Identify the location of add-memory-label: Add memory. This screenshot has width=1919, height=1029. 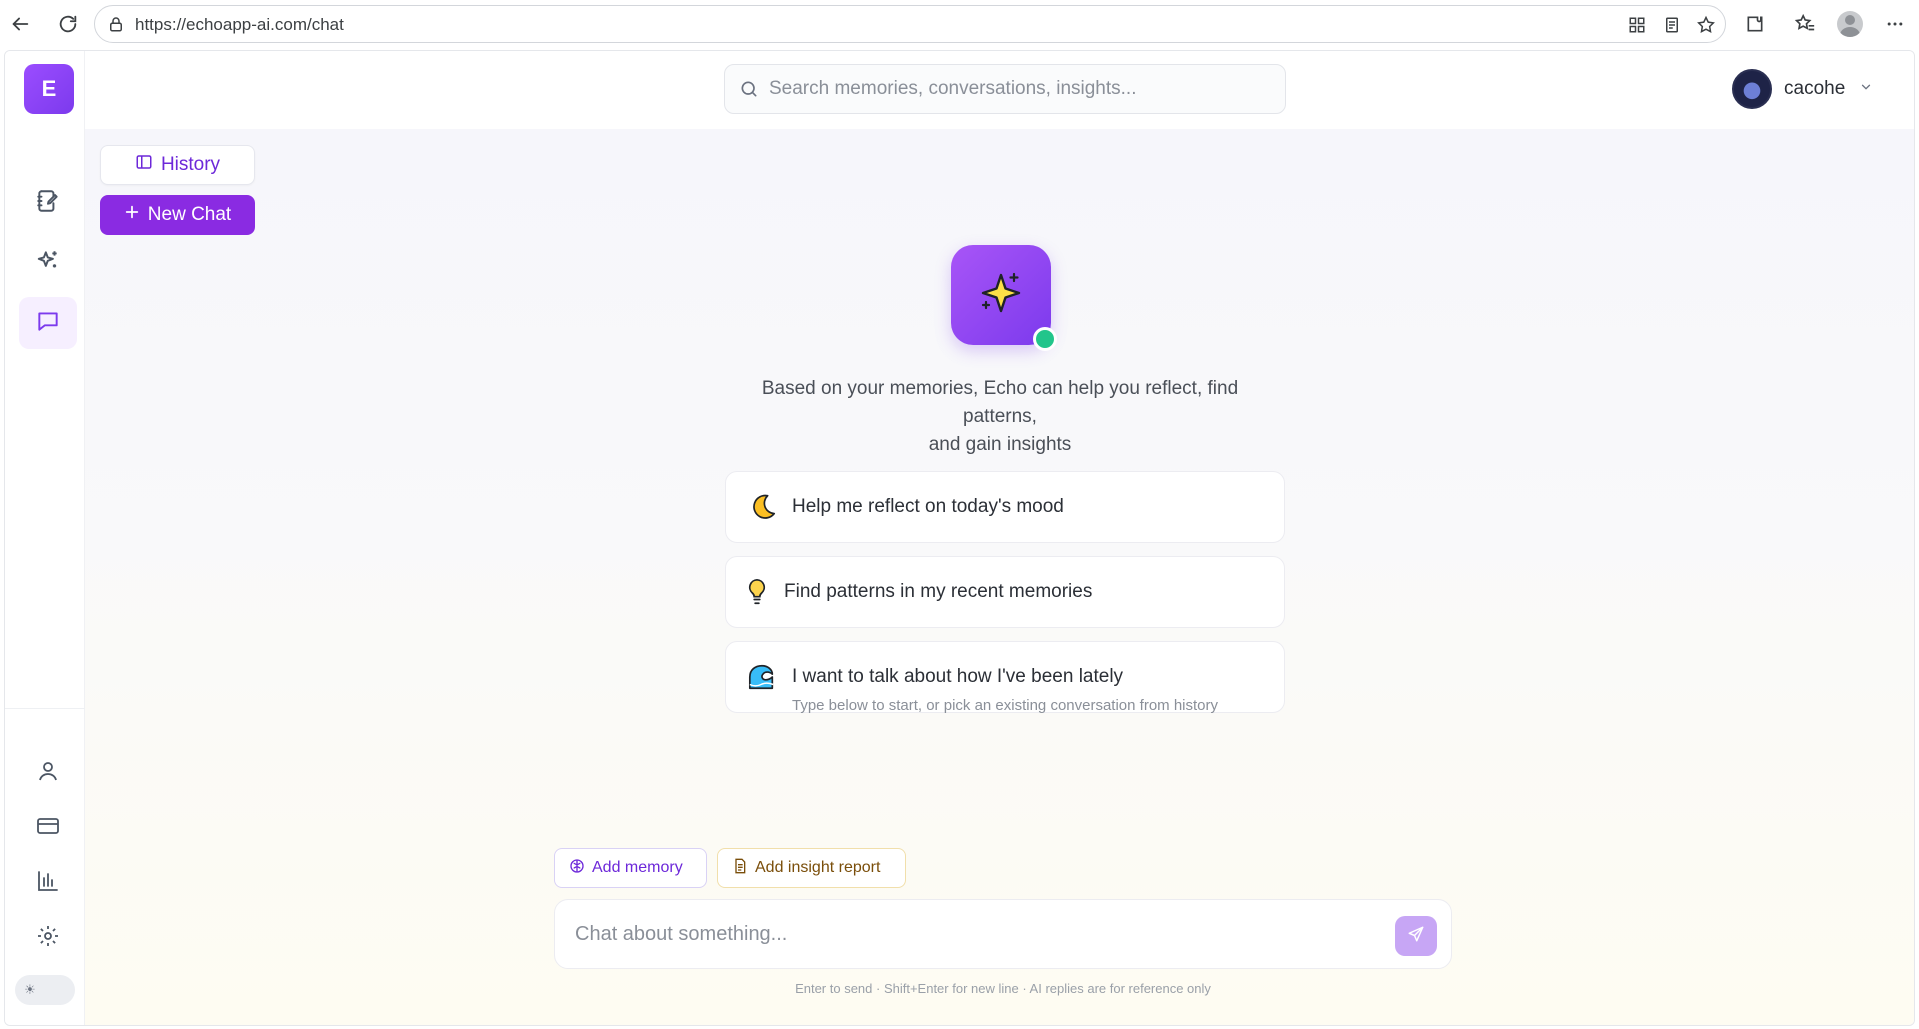
(637, 867).